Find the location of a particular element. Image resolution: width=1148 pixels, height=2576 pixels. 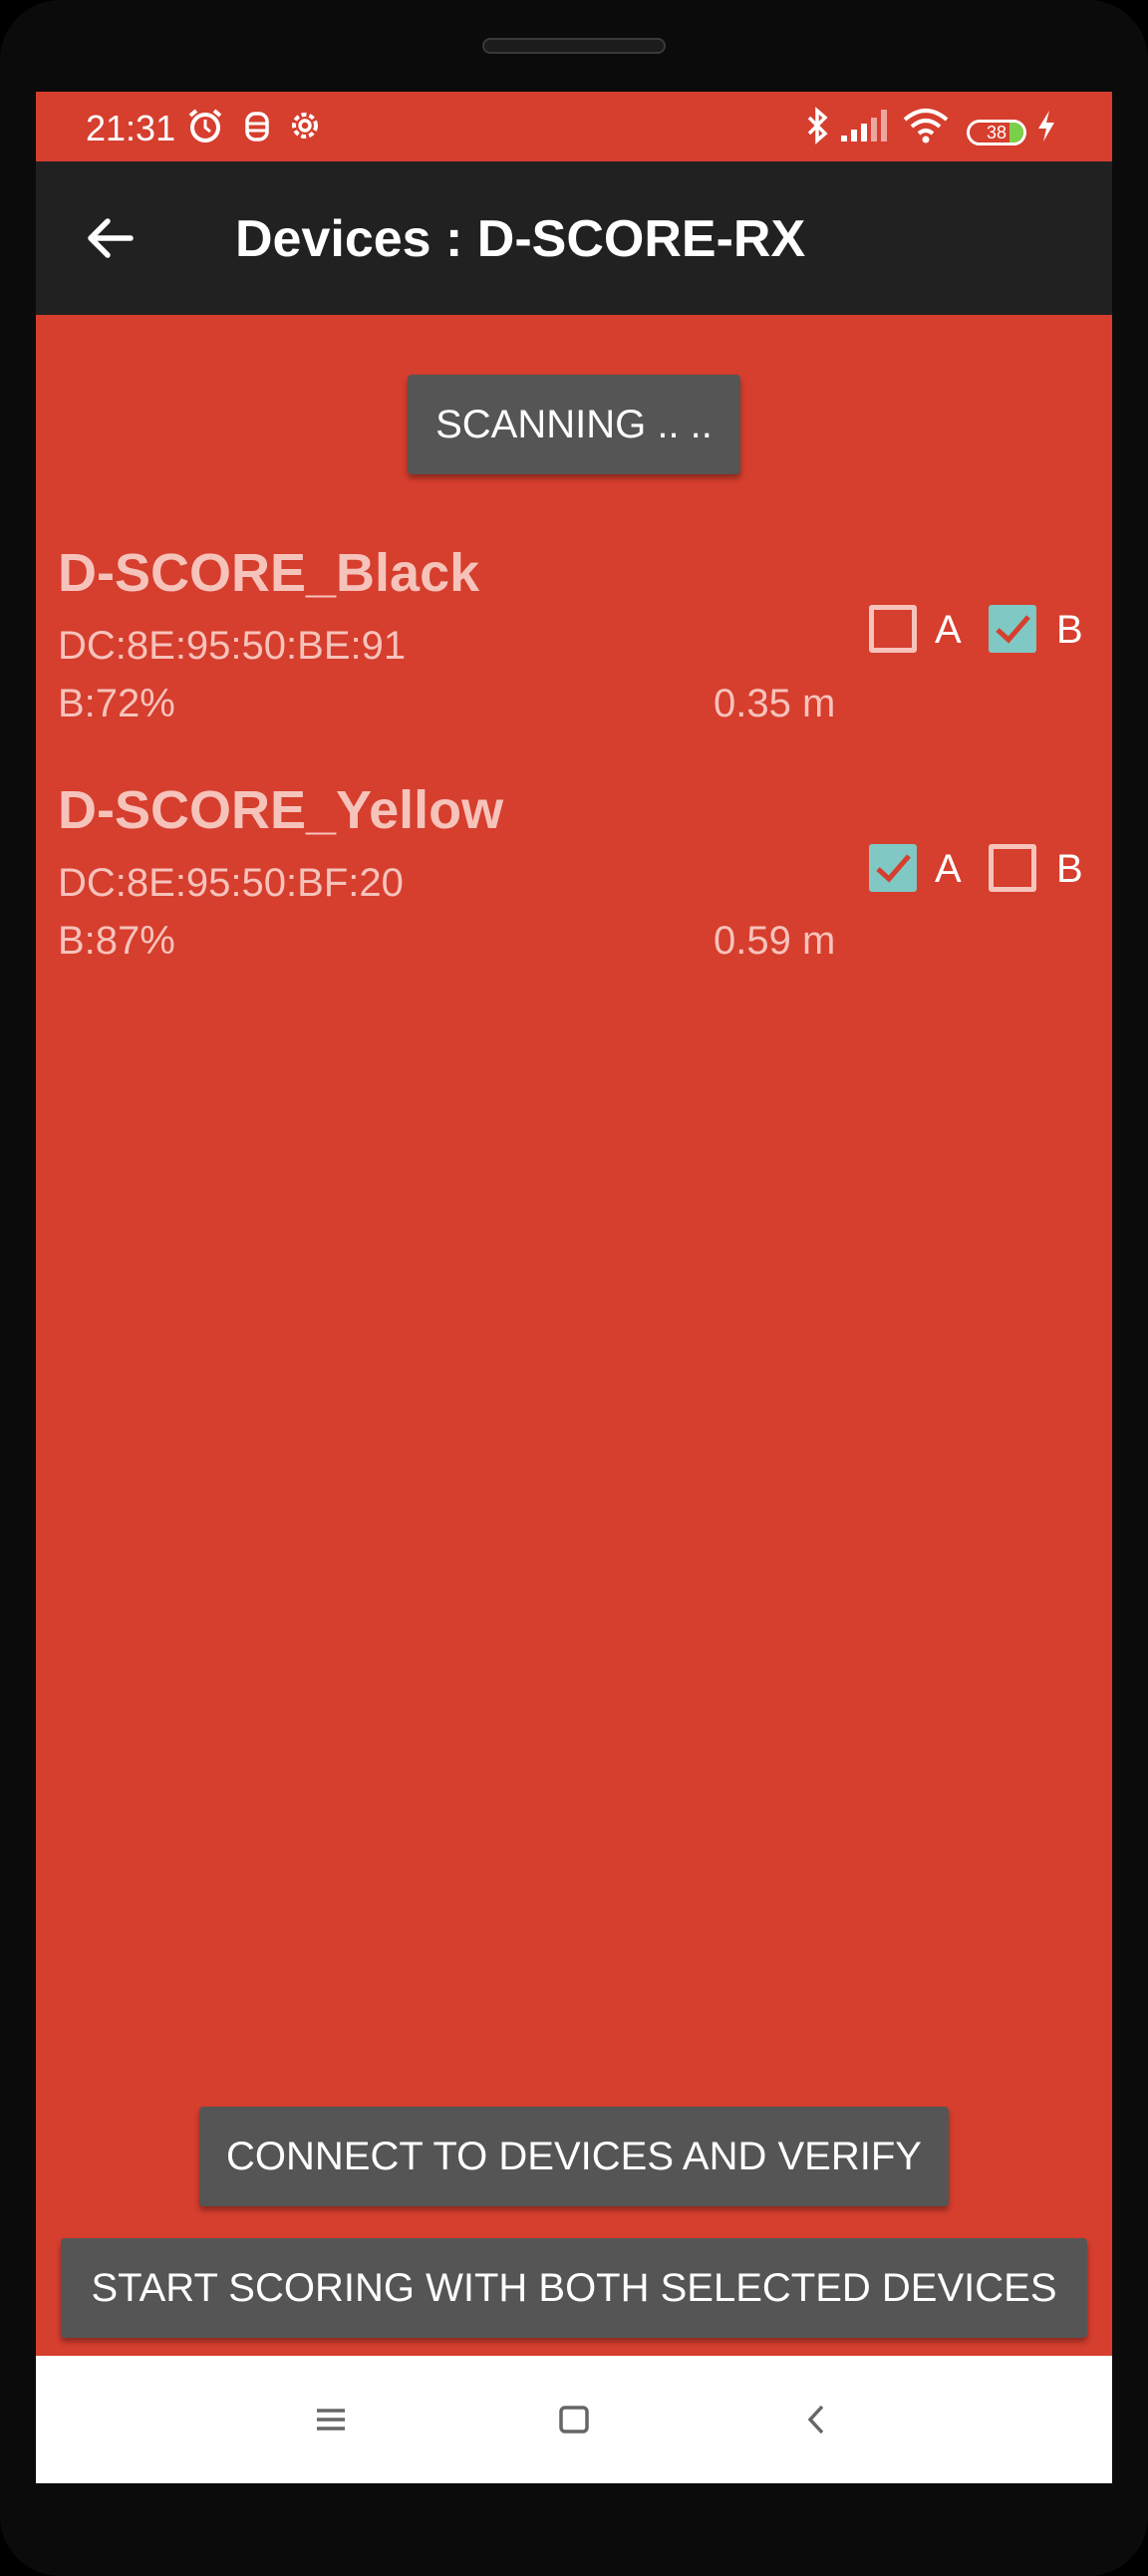

navigation-bar is located at coordinates (574, 2419).